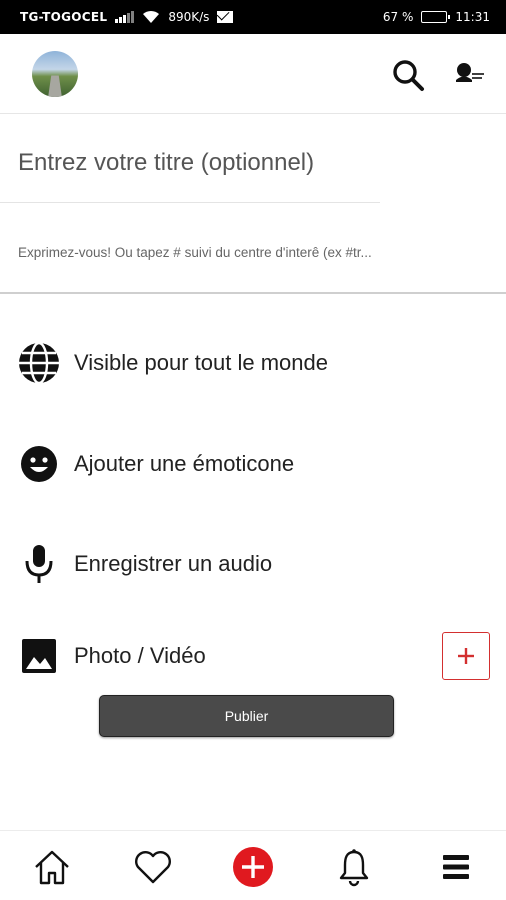 The width and height of the screenshot is (506, 900). What do you see at coordinates (398, 17) in the screenshot?
I see `battery-percent: 67 %` at bounding box center [398, 17].